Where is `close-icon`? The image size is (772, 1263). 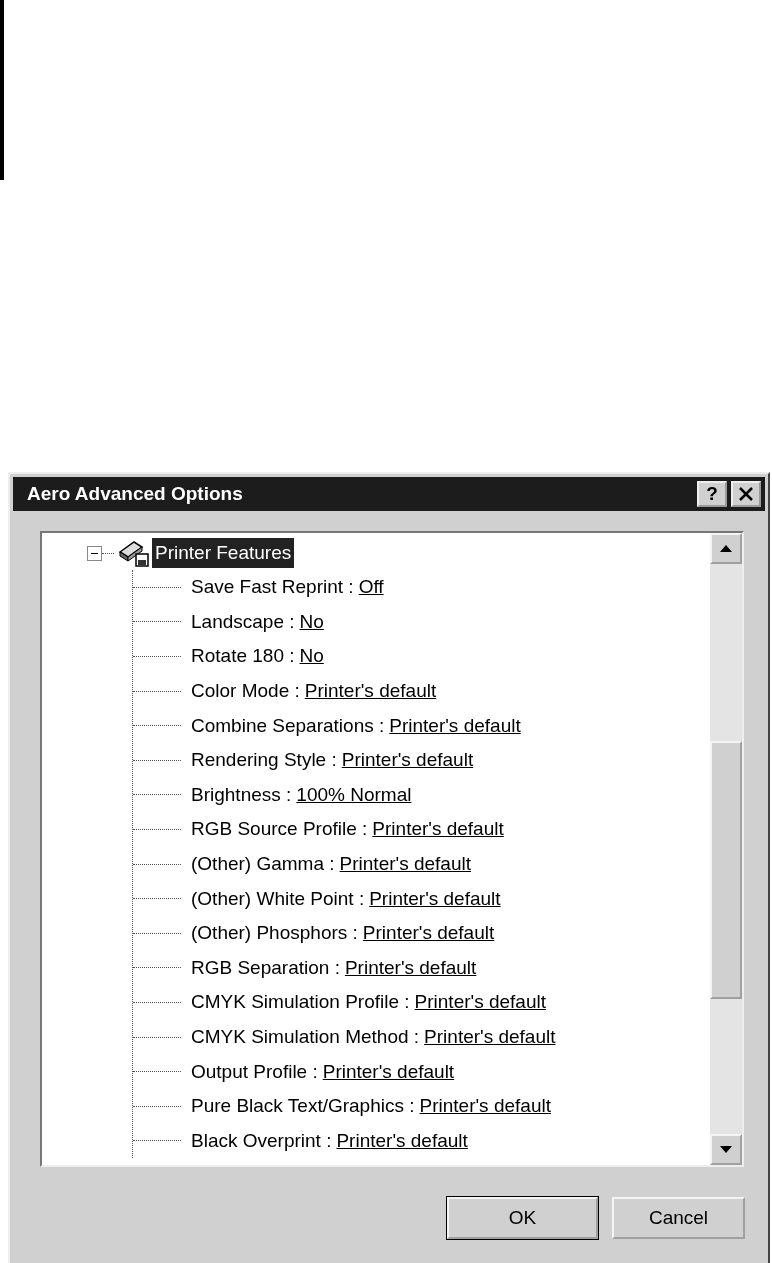 close-icon is located at coordinates (746, 494).